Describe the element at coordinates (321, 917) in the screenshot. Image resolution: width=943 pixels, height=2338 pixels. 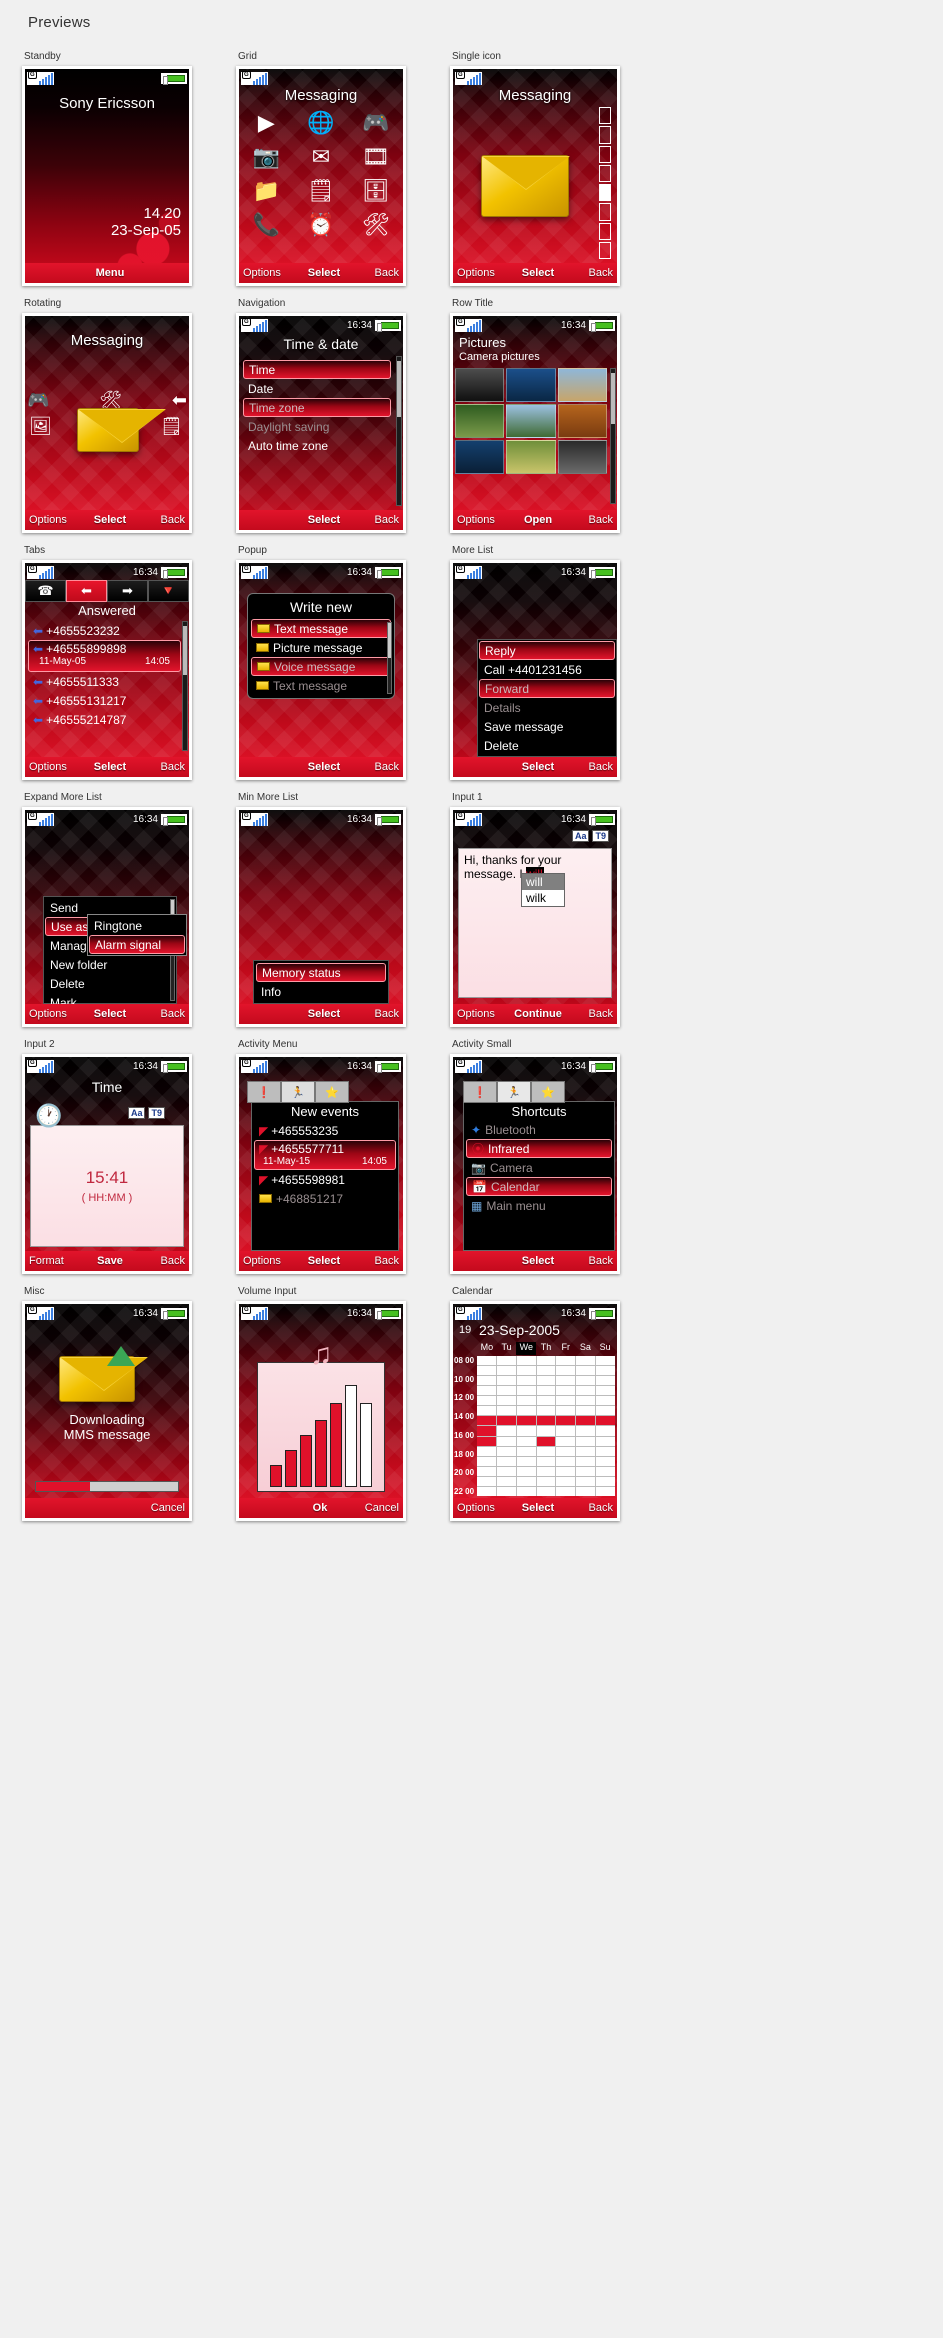
I see `phone-screen: G 16:34 Memory status Info Select Back` at that location.